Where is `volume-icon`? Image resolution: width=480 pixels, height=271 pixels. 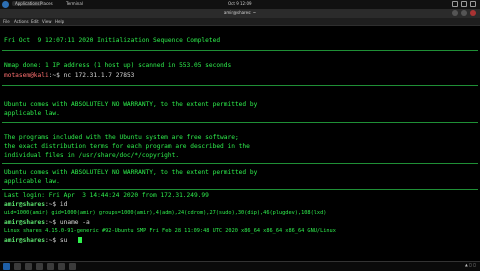
volume-icon is located at coordinates (464, 4).